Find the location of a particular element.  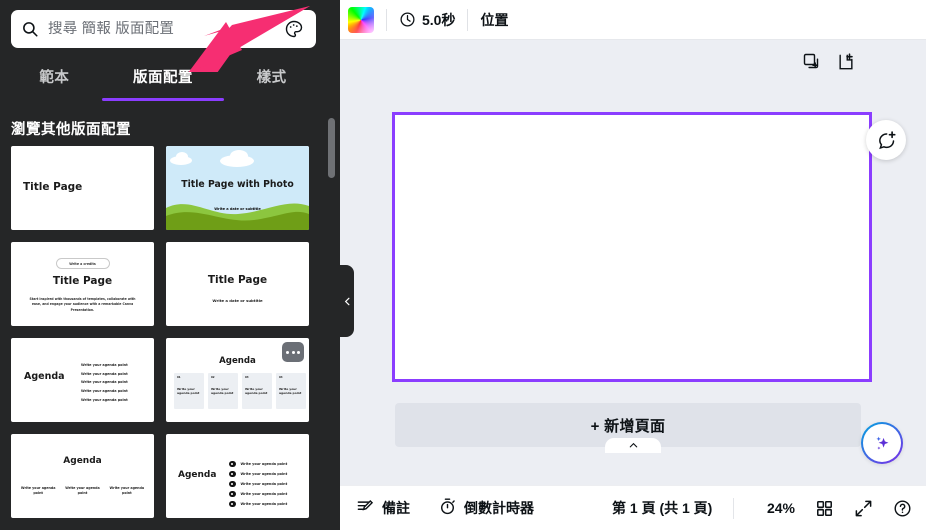

tab-layouts: 版面配置 is located at coordinates (163, 76).